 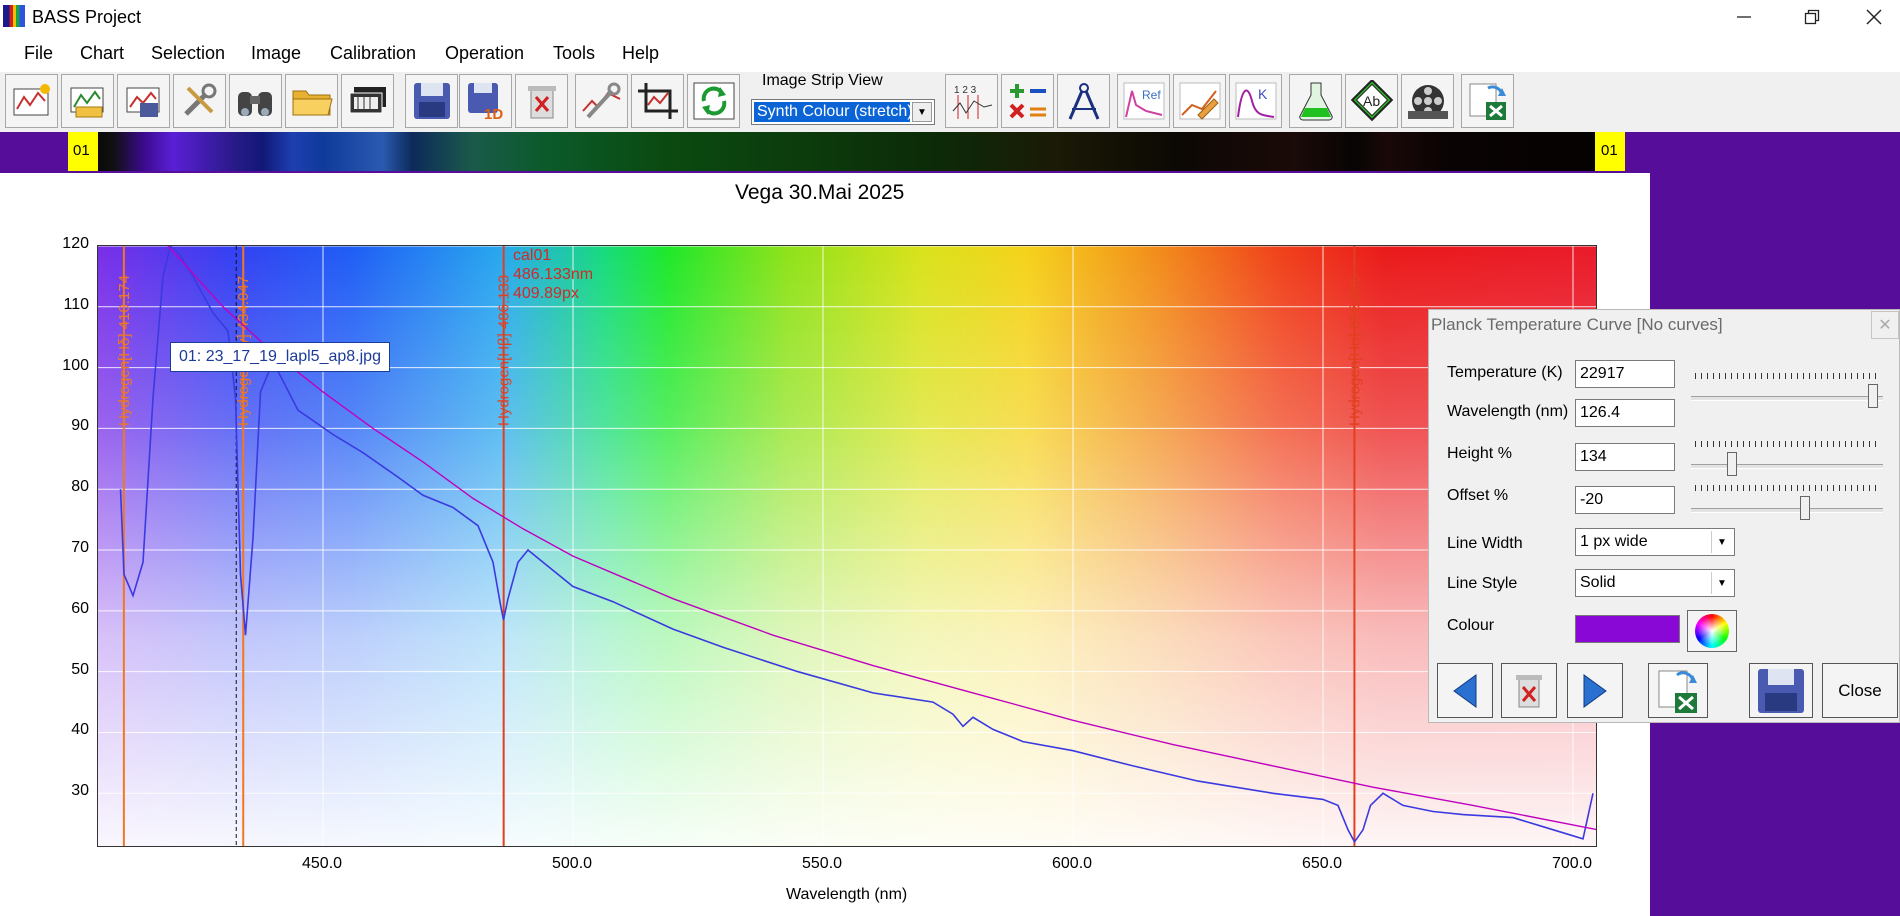 What do you see at coordinates (280, 357) in the screenshot?
I see `series-file-label: 01: 23_17_19_lapl5_ap8.jpg` at bounding box center [280, 357].